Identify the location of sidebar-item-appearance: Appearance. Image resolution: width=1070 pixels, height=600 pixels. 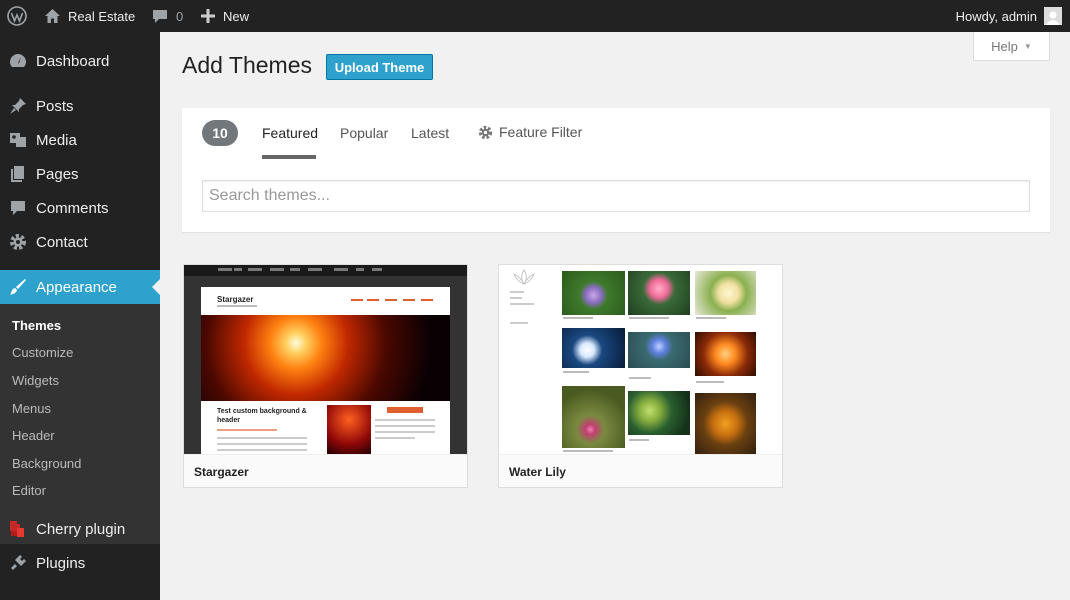
(80, 287).